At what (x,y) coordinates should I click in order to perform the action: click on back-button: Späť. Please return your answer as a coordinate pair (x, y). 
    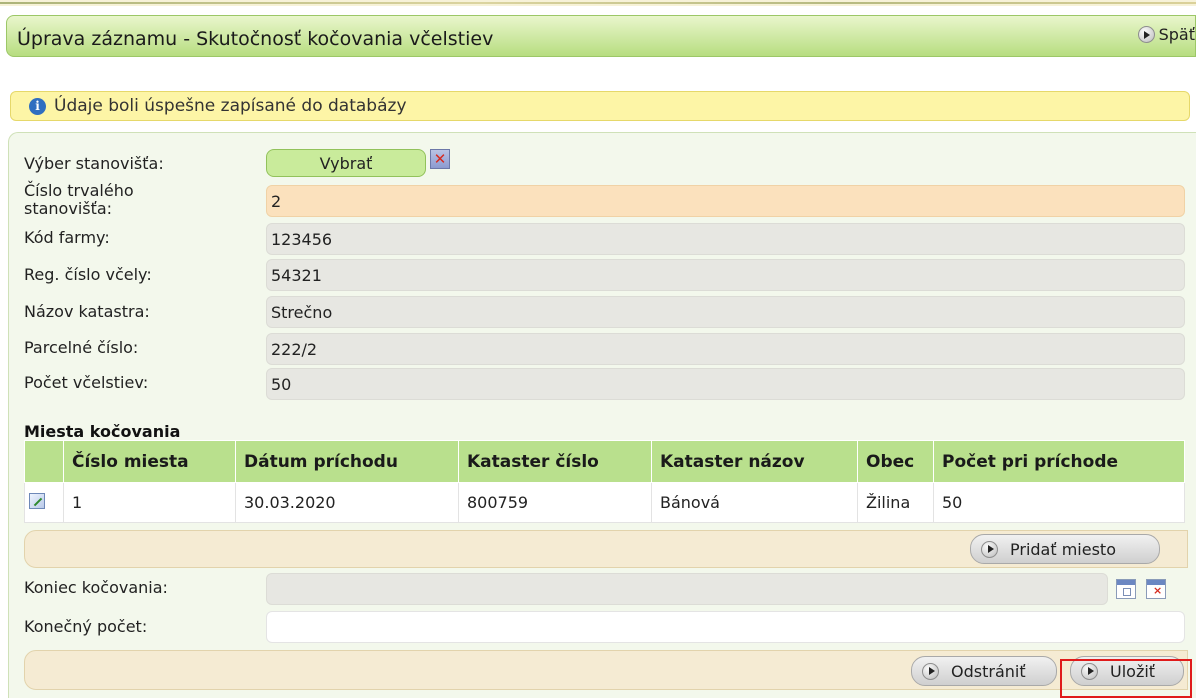
    Looking at the image, I should click on (1166, 34).